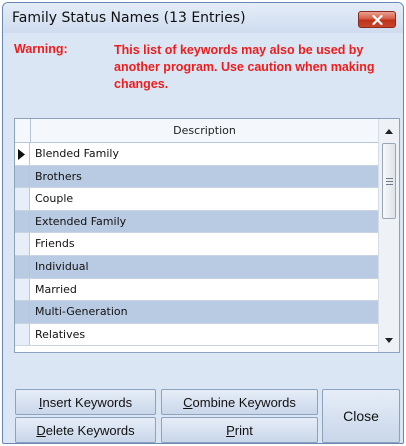  What do you see at coordinates (196, 199) in the screenshot?
I see `list-item: Couple` at bounding box center [196, 199].